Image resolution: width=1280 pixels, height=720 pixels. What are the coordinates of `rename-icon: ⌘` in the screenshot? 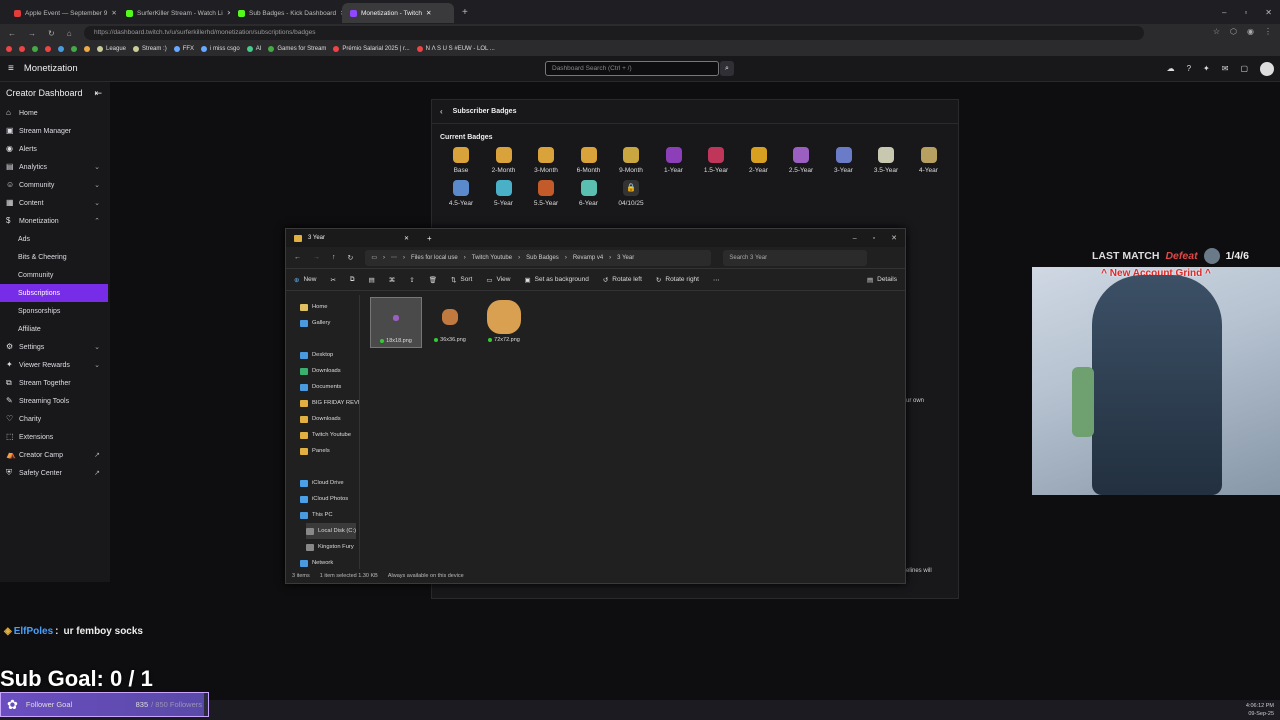 It's located at (392, 280).